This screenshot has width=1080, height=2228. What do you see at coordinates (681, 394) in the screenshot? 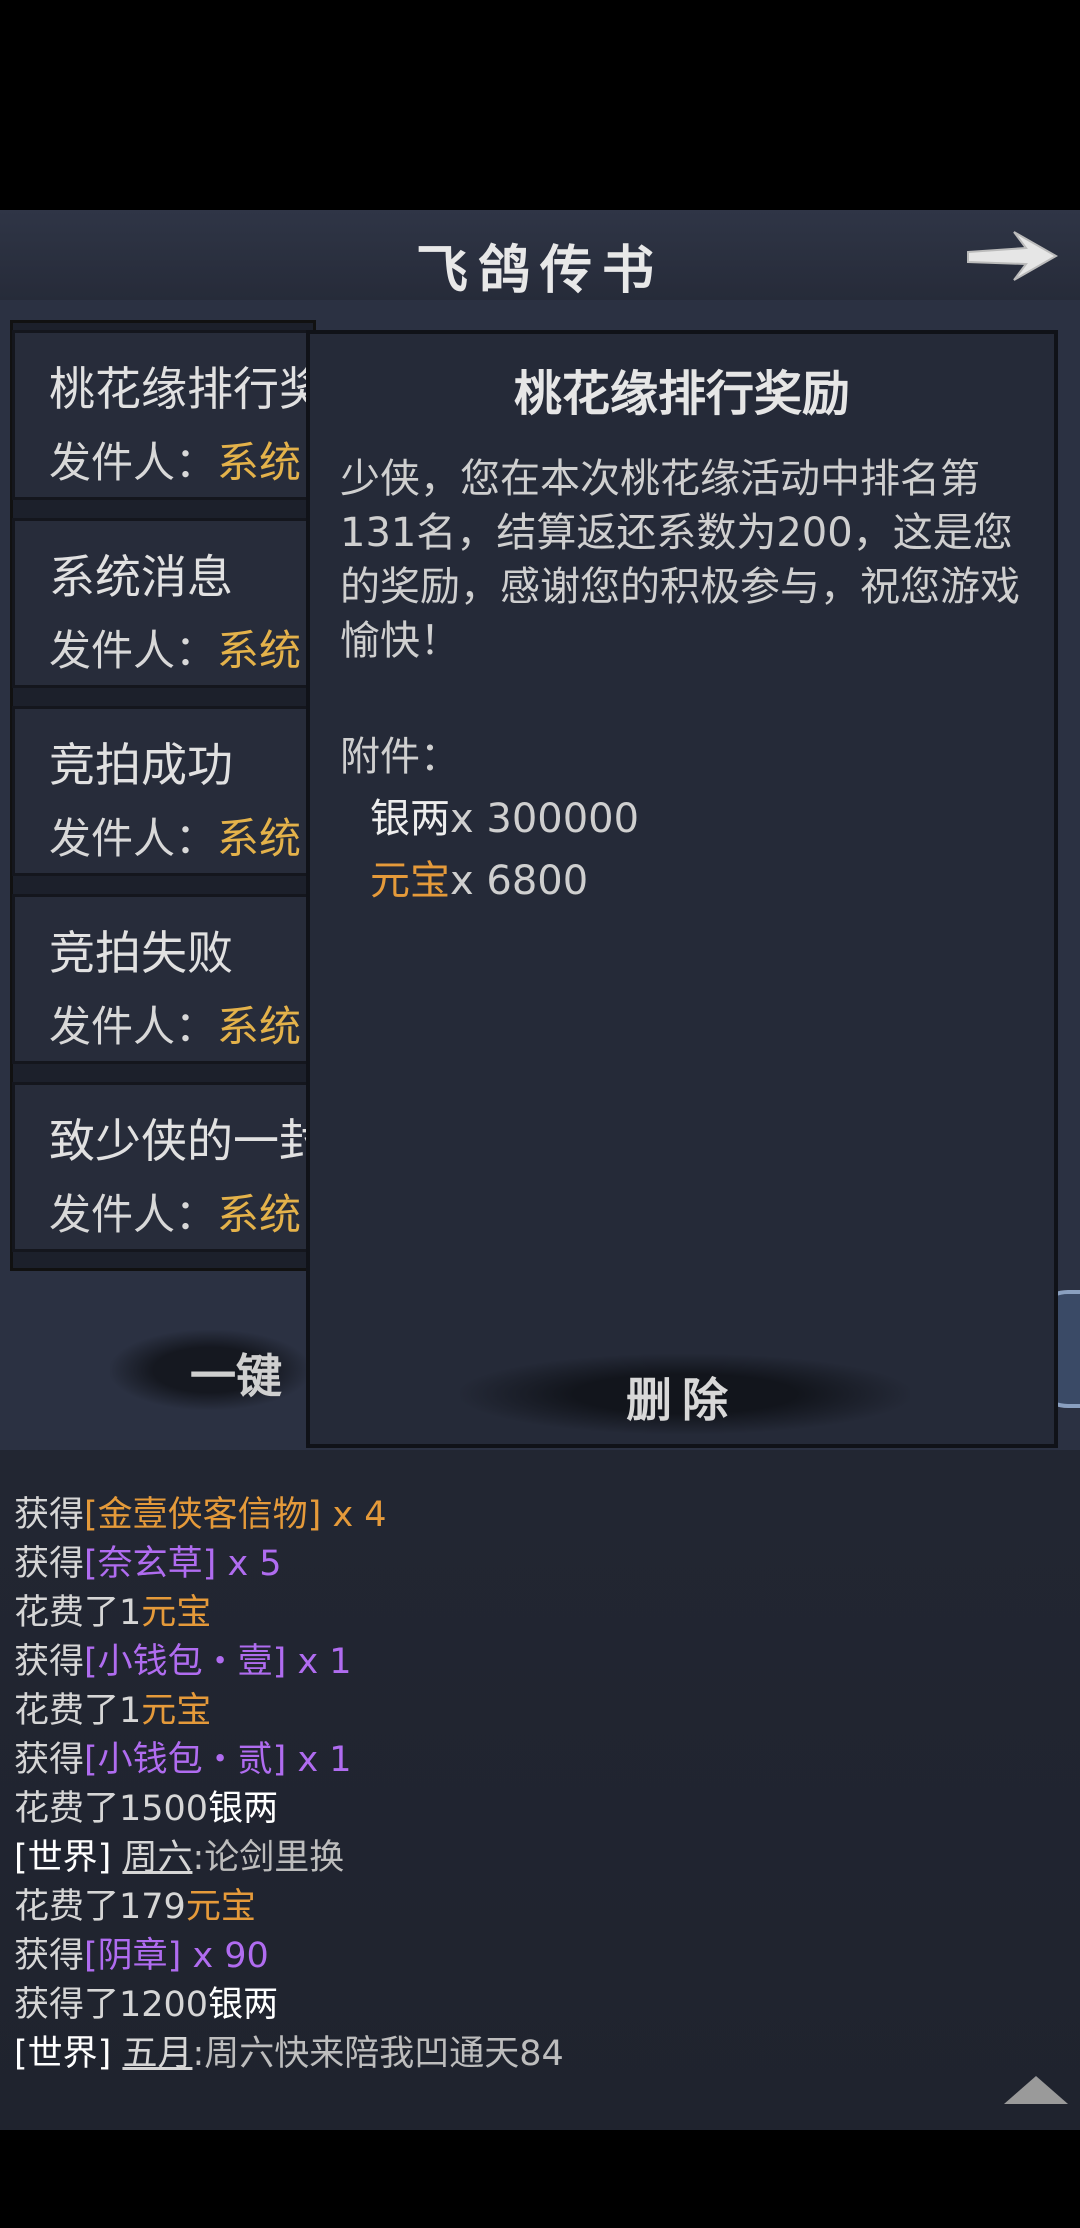
I see `detail-title: 桃花缘排行奖励` at bounding box center [681, 394].